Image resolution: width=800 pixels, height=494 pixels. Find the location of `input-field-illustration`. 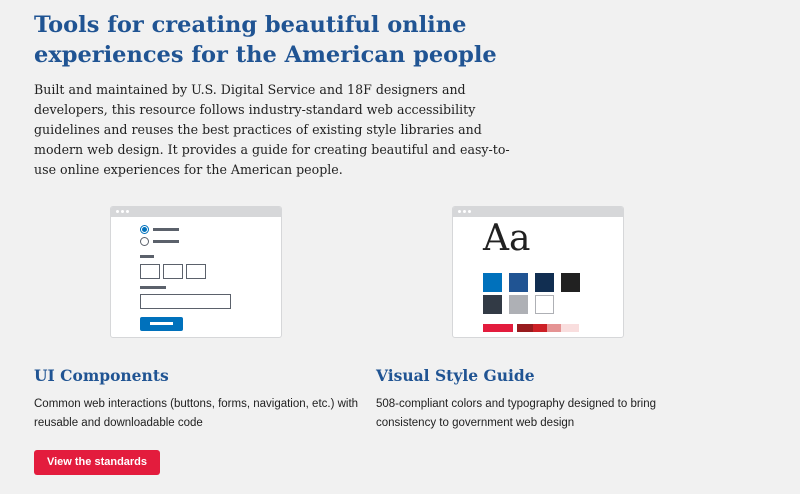

input-field-illustration is located at coordinates (185, 301).